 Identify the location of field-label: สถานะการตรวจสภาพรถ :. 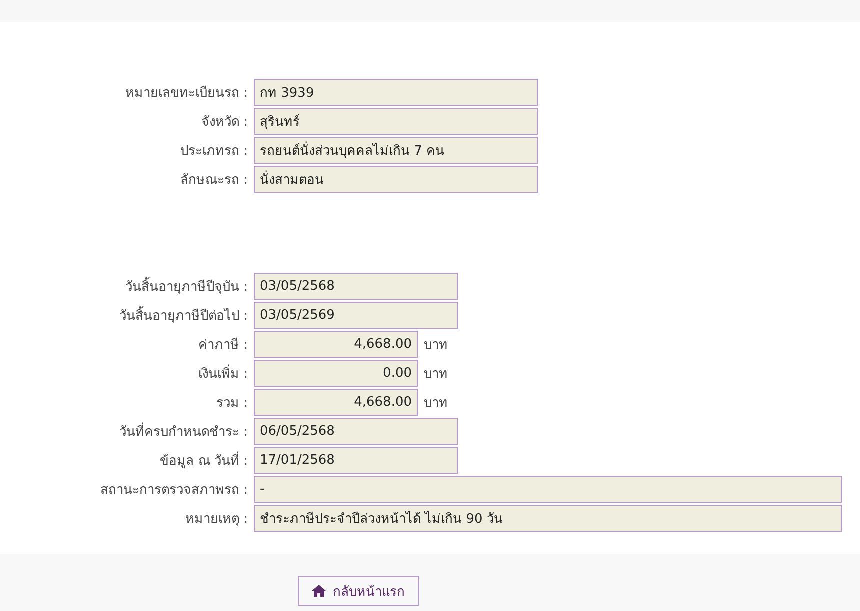
(173, 491).